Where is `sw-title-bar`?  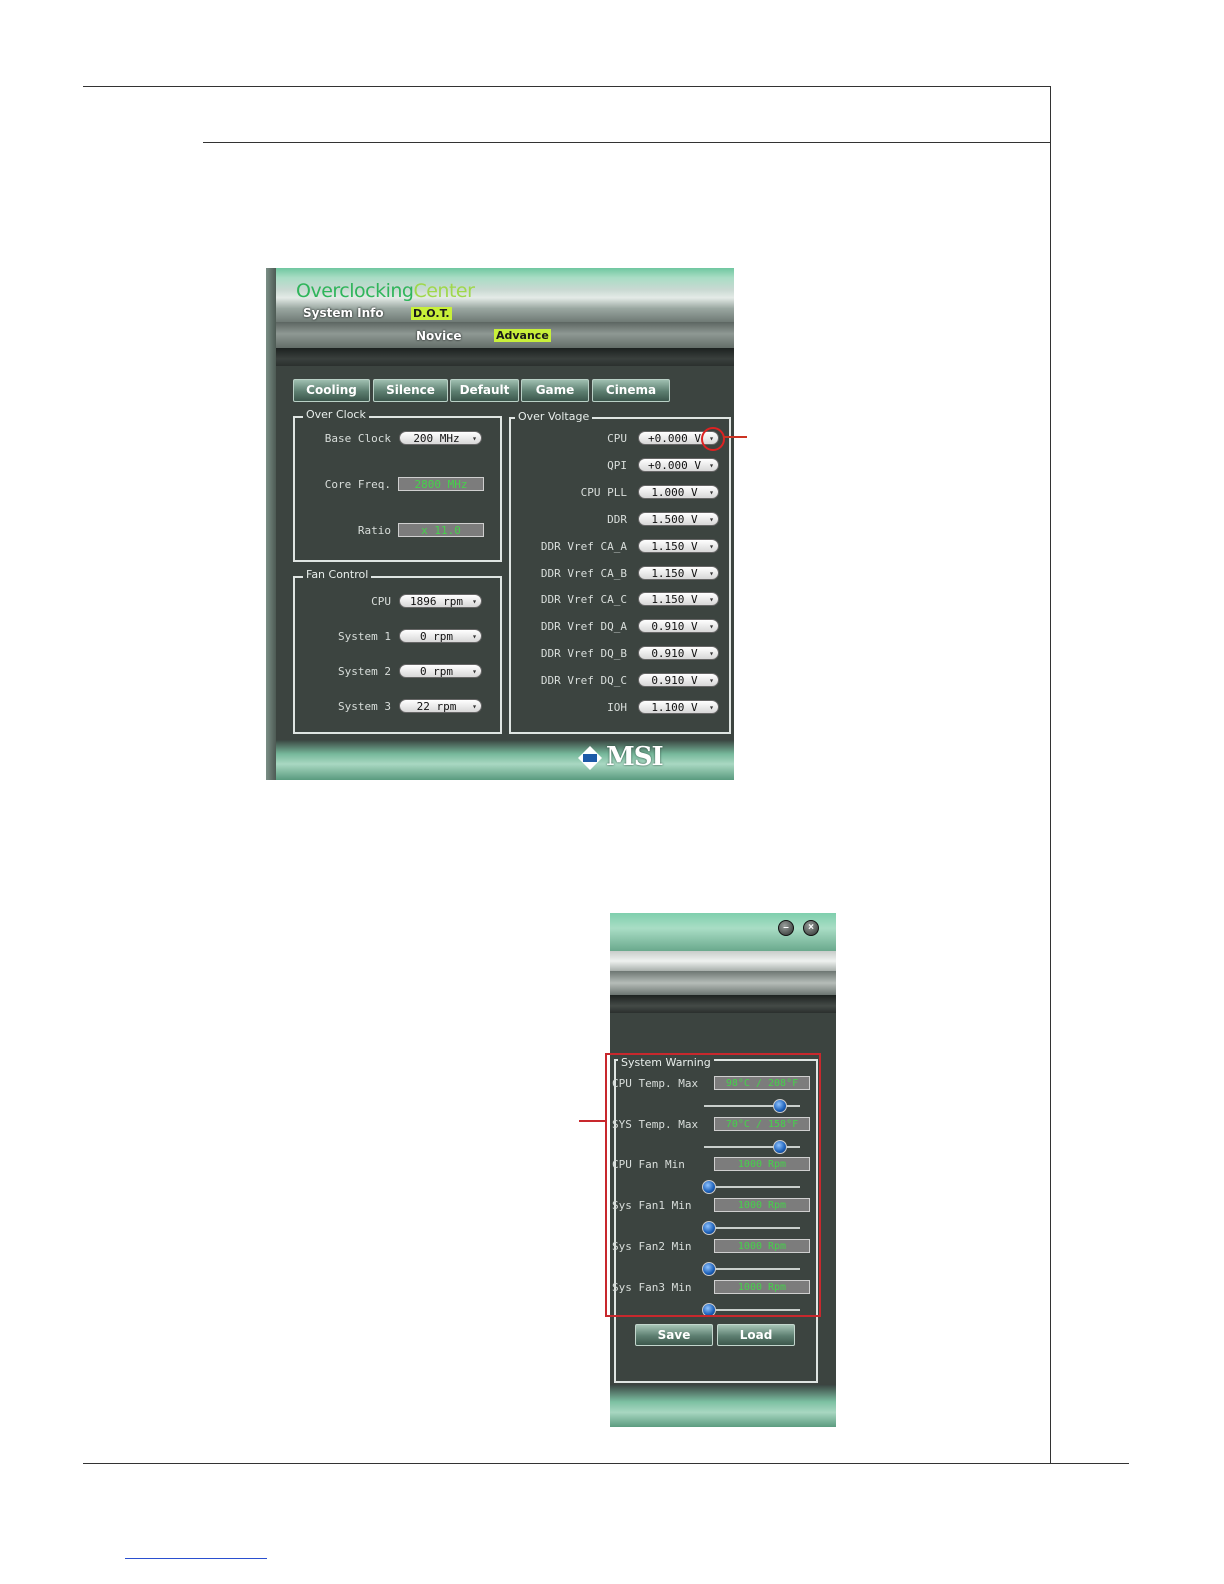
sw-title-bar is located at coordinates (723, 932).